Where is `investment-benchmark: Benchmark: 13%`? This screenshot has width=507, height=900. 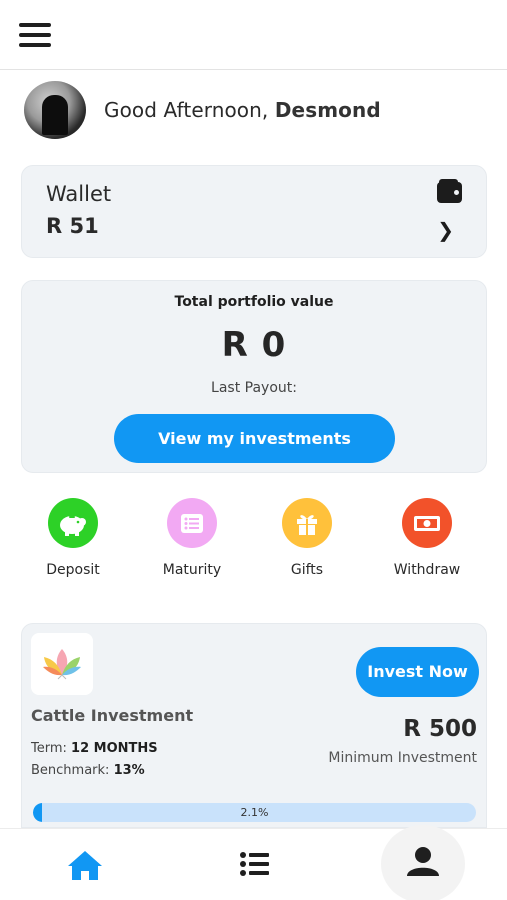
investment-benchmark: Benchmark: 13% is located at coordinates (88, 770).